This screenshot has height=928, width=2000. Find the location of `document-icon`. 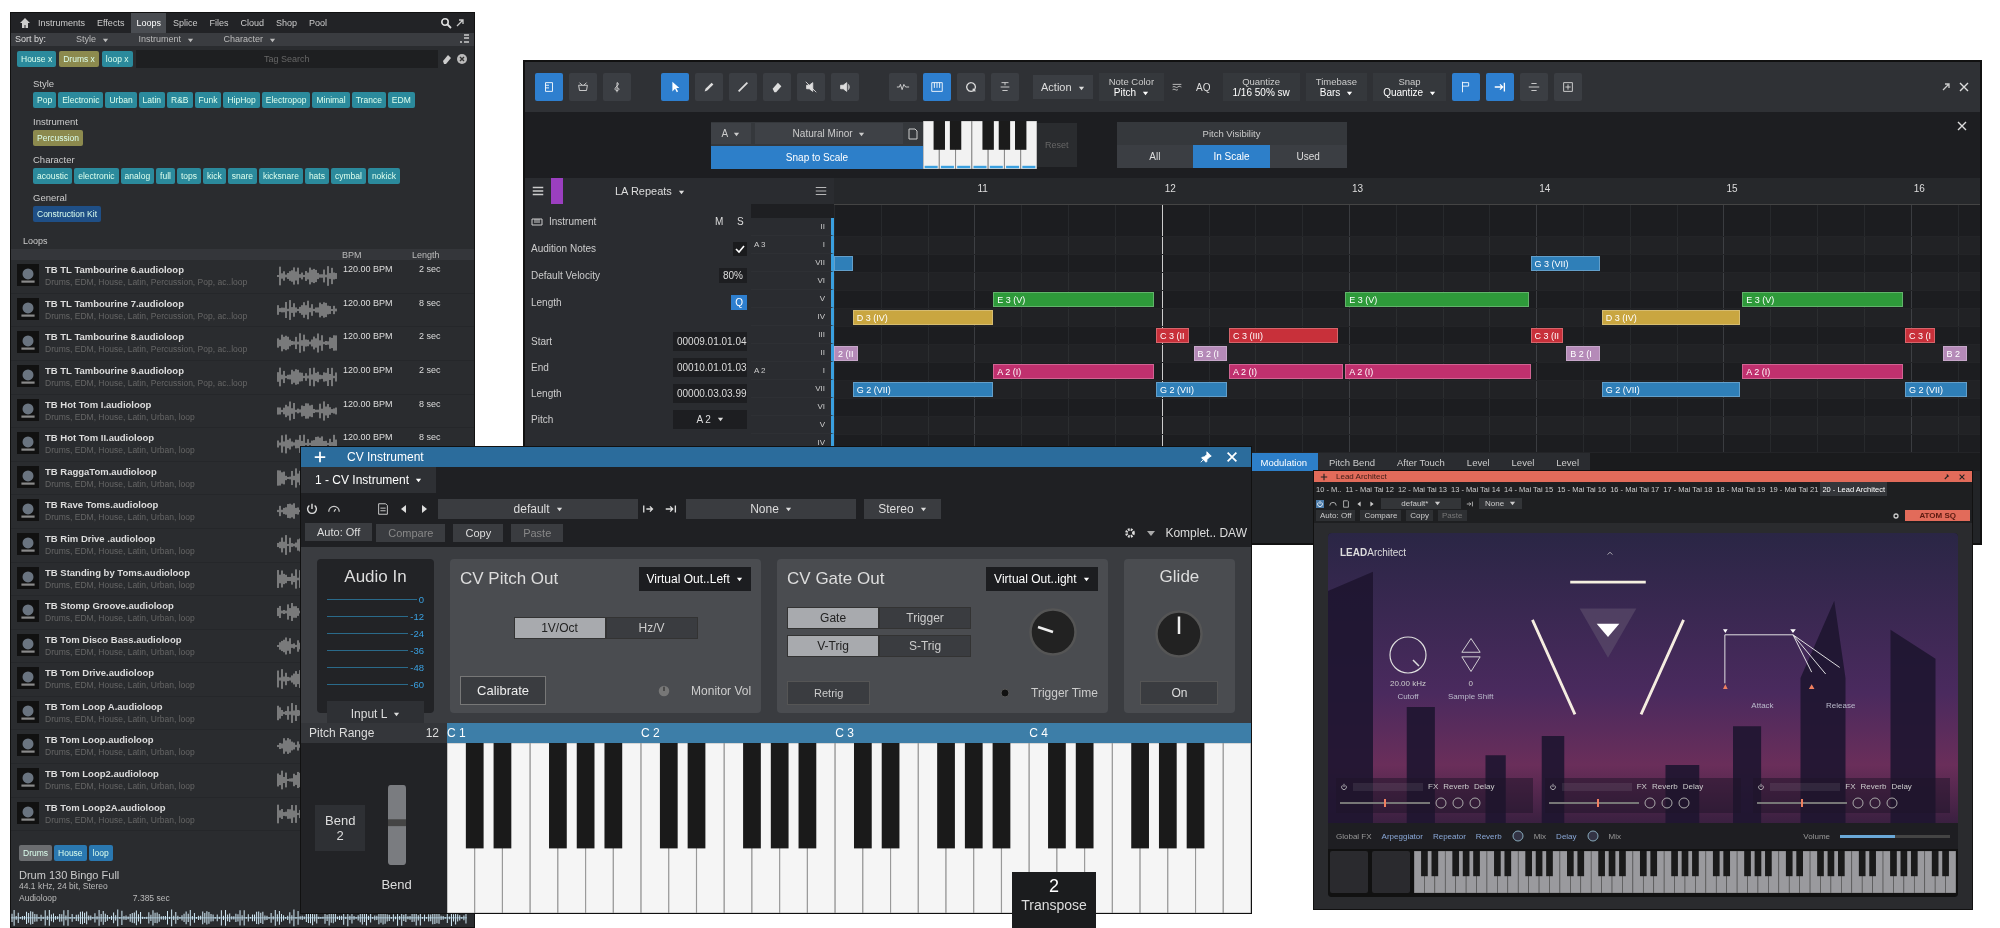

document-icon is located at coordinates (913, 133).